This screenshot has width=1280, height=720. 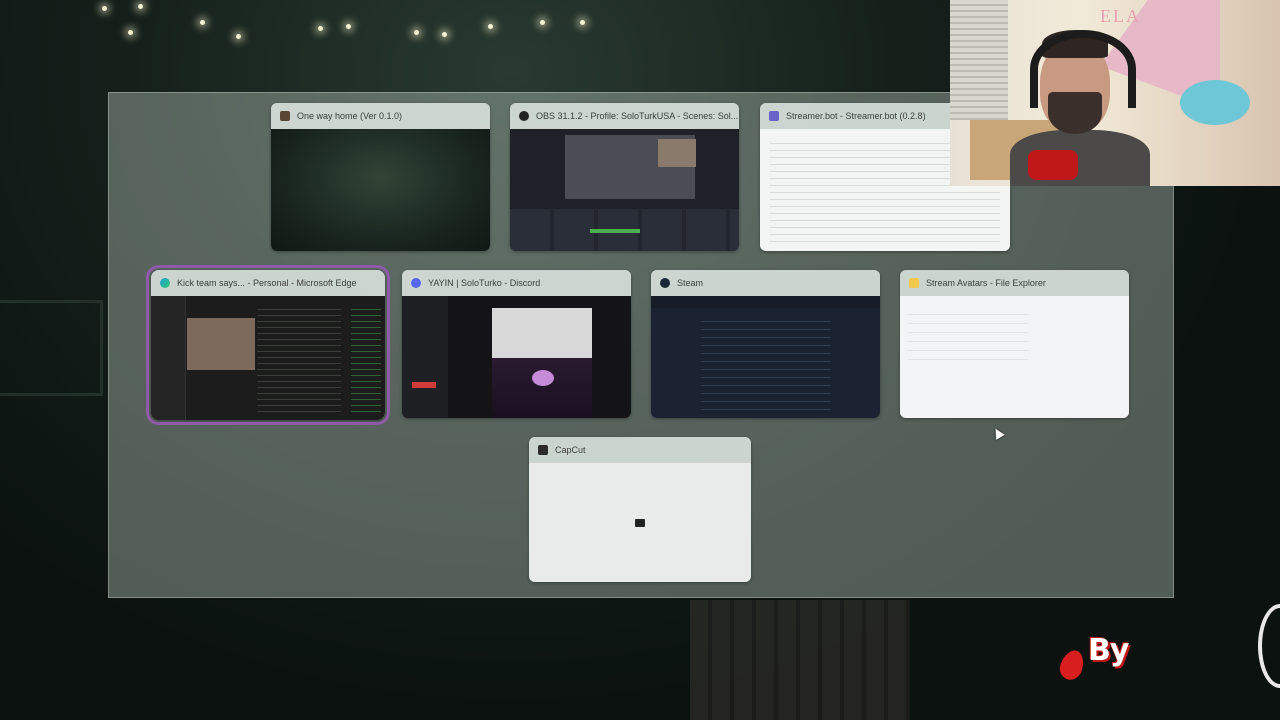 What do you see at coordinates (484, 283) in the screenshot?
I see `window-title: YAYIN | SoloTurko - Discord` at bounding box center [484, 283].